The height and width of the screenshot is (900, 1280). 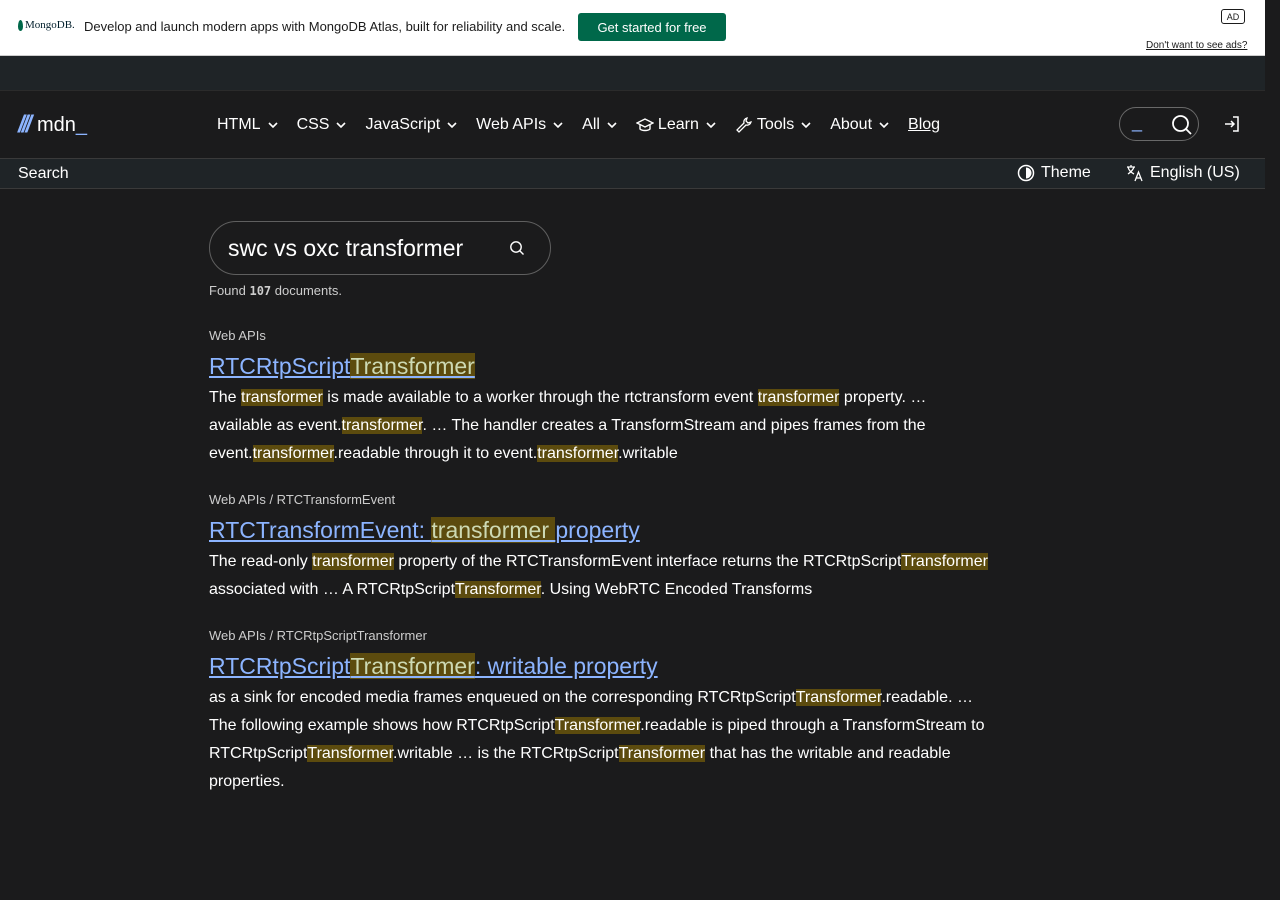 I want to click on mdn-logo-icon: ///, so click(x=25, y=124).